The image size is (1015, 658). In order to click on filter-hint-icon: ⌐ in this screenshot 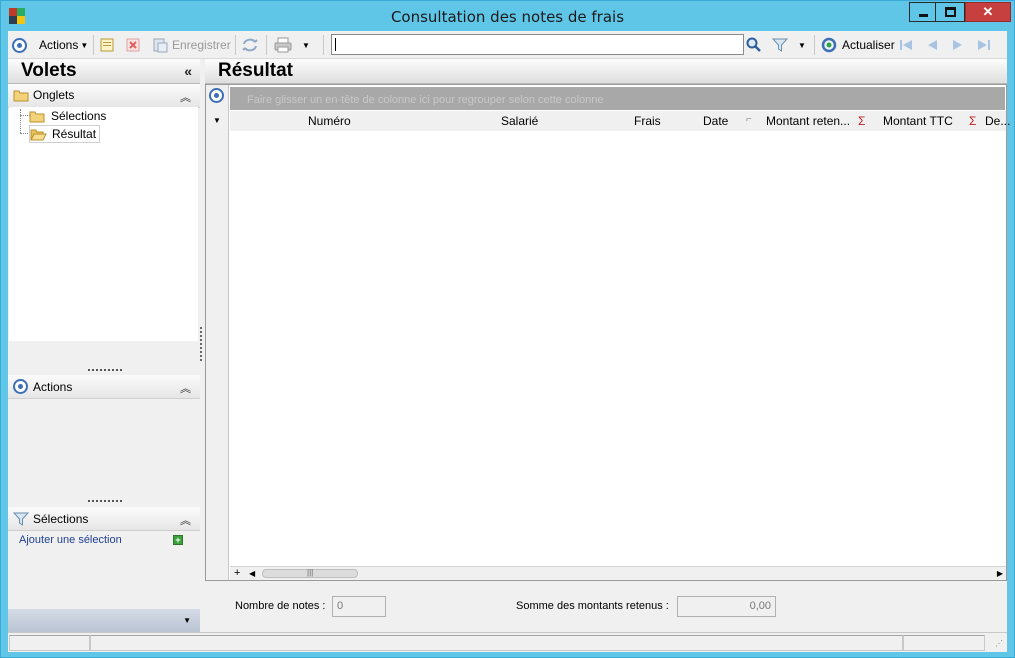, I will do `click(749, 119)`.